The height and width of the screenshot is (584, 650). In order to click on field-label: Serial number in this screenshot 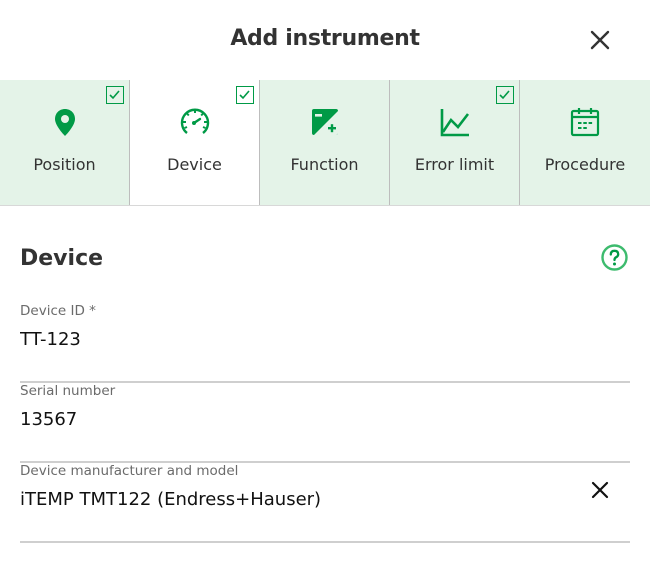, I will do `click(68, 391)`.